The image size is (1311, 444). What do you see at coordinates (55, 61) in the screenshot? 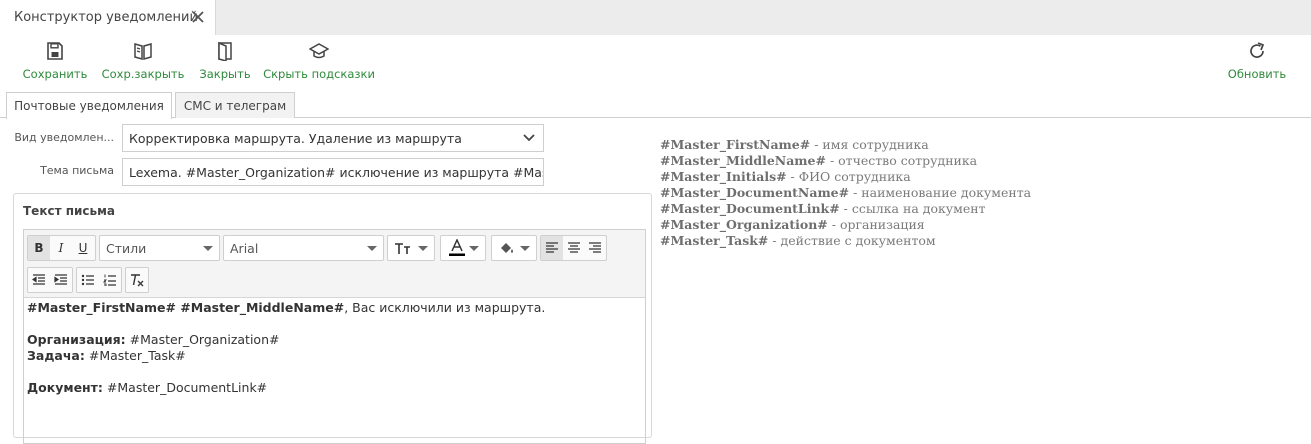
I see `save-button: Сохранить` at bounding box center [55, 61].